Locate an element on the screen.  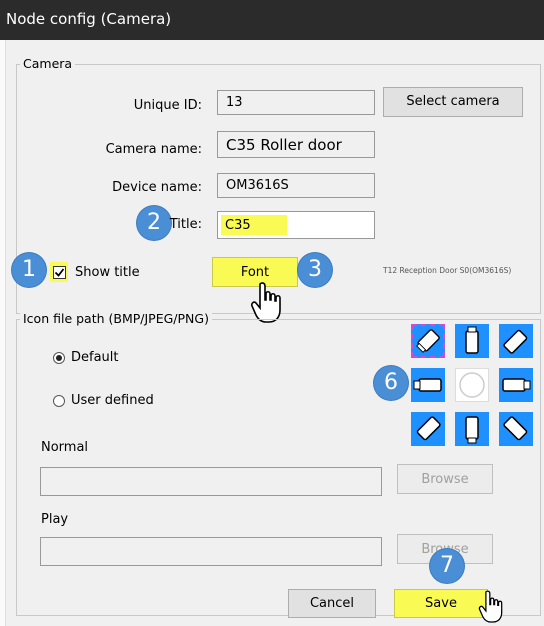
annotation-badge-7: 7 is located at coordinates (447, 566).